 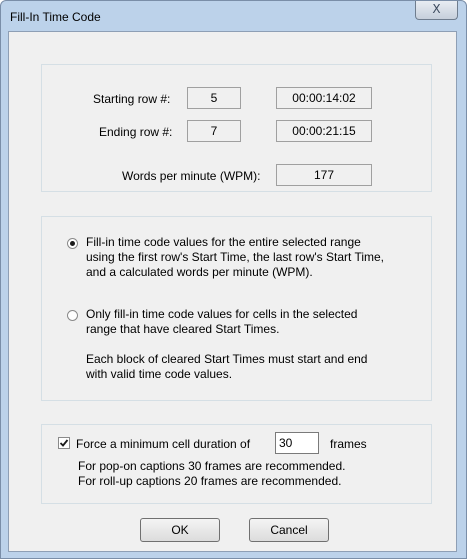 What do you see at coordinates (324, 98) in the screenshot?
I see `starting-time-field: 00:00:14:02` at bounding box center [324, 98].